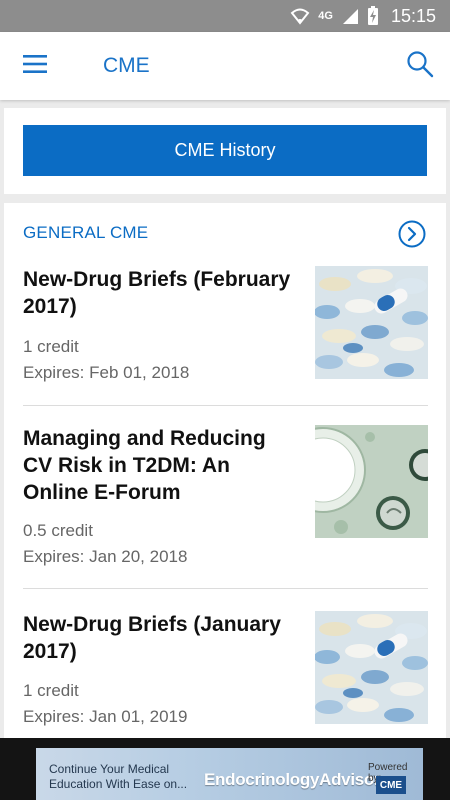  Describe the element at coordinates (86, 232) in the screenshot. I see `section-title: GENERAL CME` at that location.